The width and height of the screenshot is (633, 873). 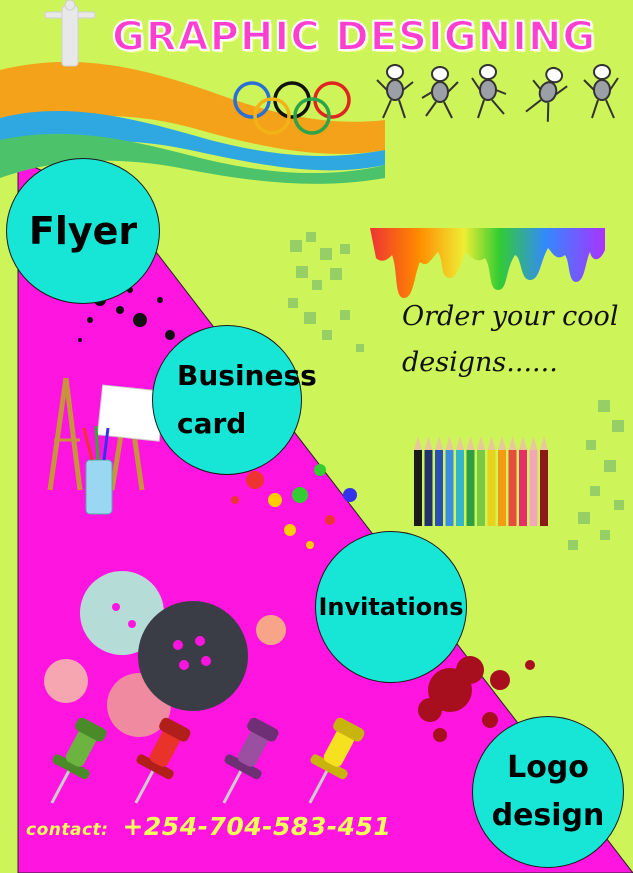 I want to click on service-flyer-circle: Flyer, so click(x=83, y=231).